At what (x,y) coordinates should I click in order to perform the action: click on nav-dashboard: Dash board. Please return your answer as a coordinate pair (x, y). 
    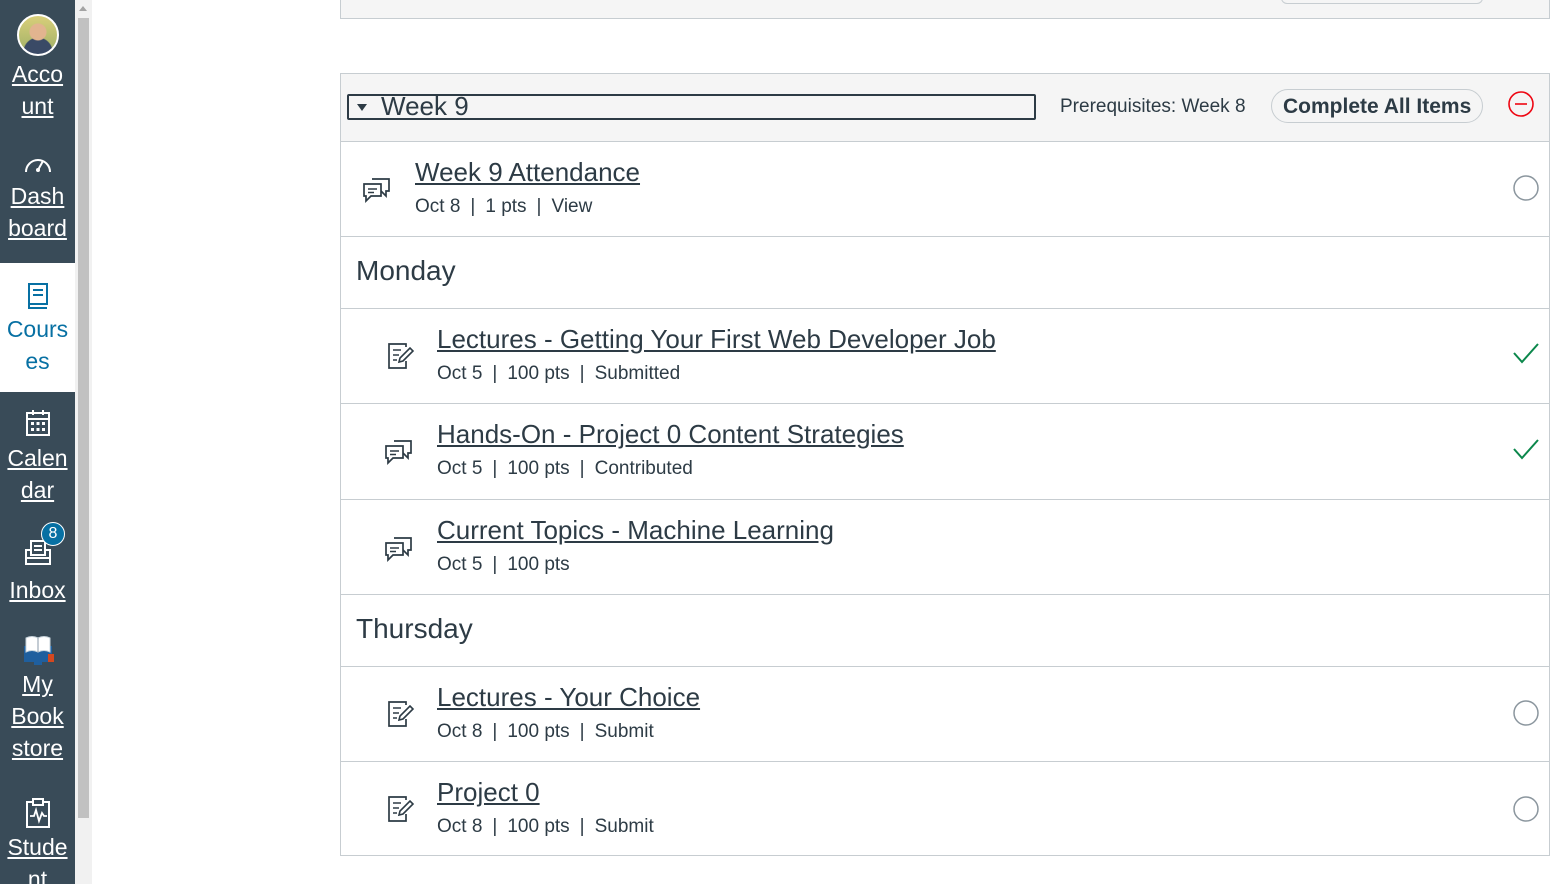
    Looking at the image, I should click on (37, 198).